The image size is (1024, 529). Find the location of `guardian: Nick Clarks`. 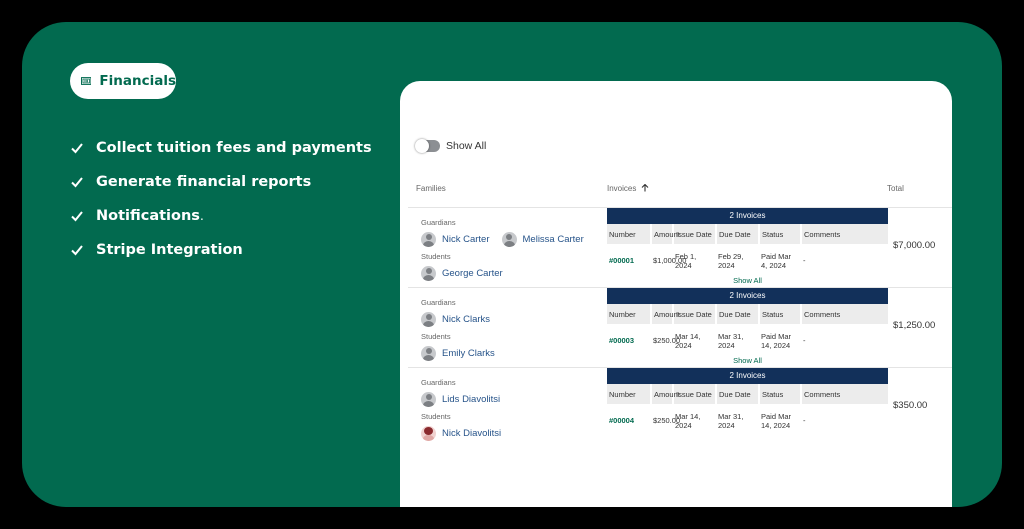

guardian: Nick Clarks is located at coordinates (455, 319).